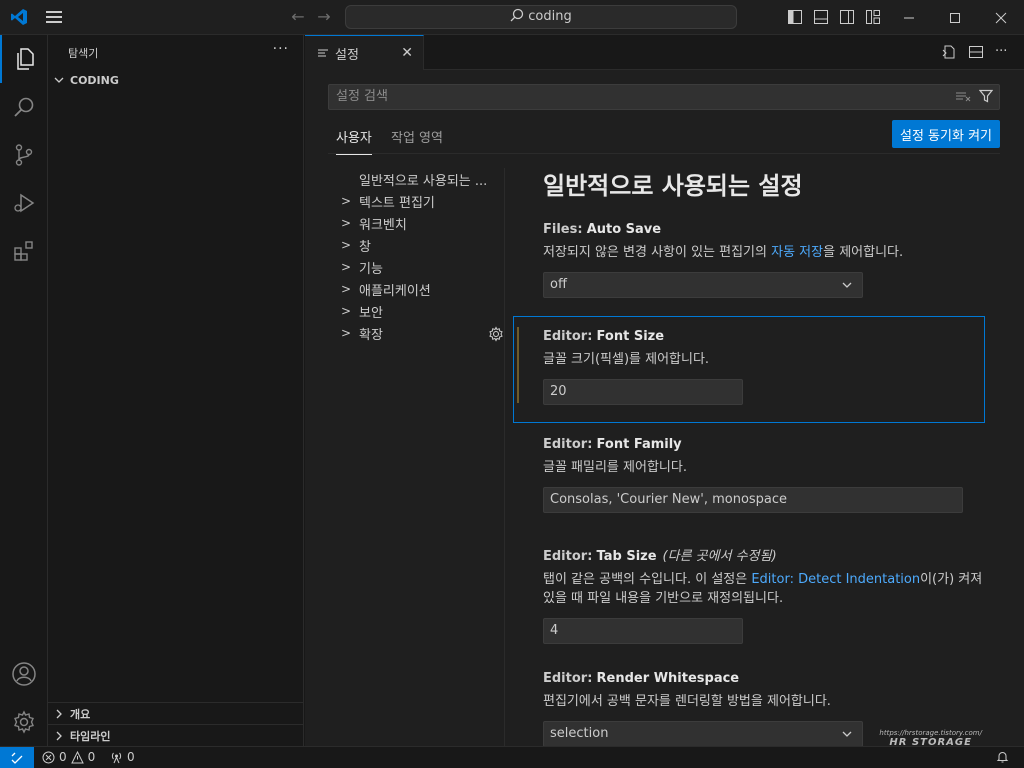 The height and width of the screenshot is (768, 1024). Describe the element at coordinates (986, 96) in the screenshot. I see `filter-icon` at that location.